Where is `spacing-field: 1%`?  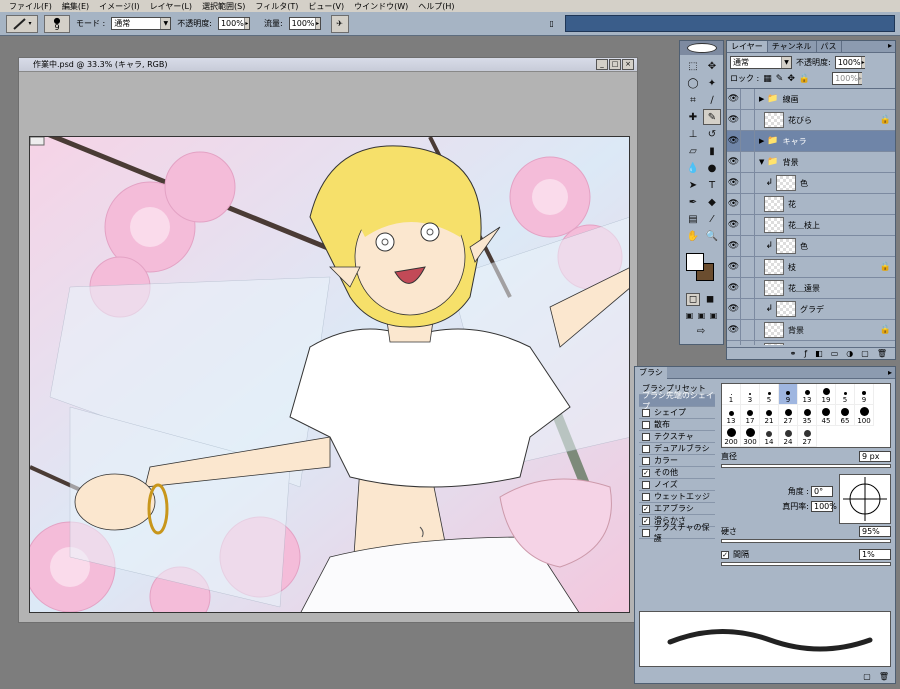 spacing-field: 1% is located at coordinates (875, 554).